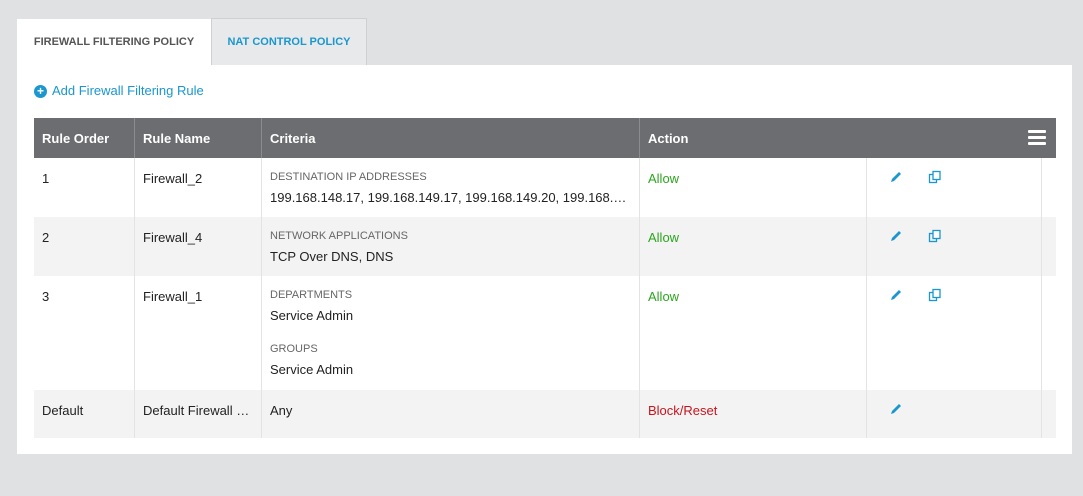 This screenshot has width=1083, height=496. I want to click on criteria-label: DEPARTMENTS, so click(311, 295).